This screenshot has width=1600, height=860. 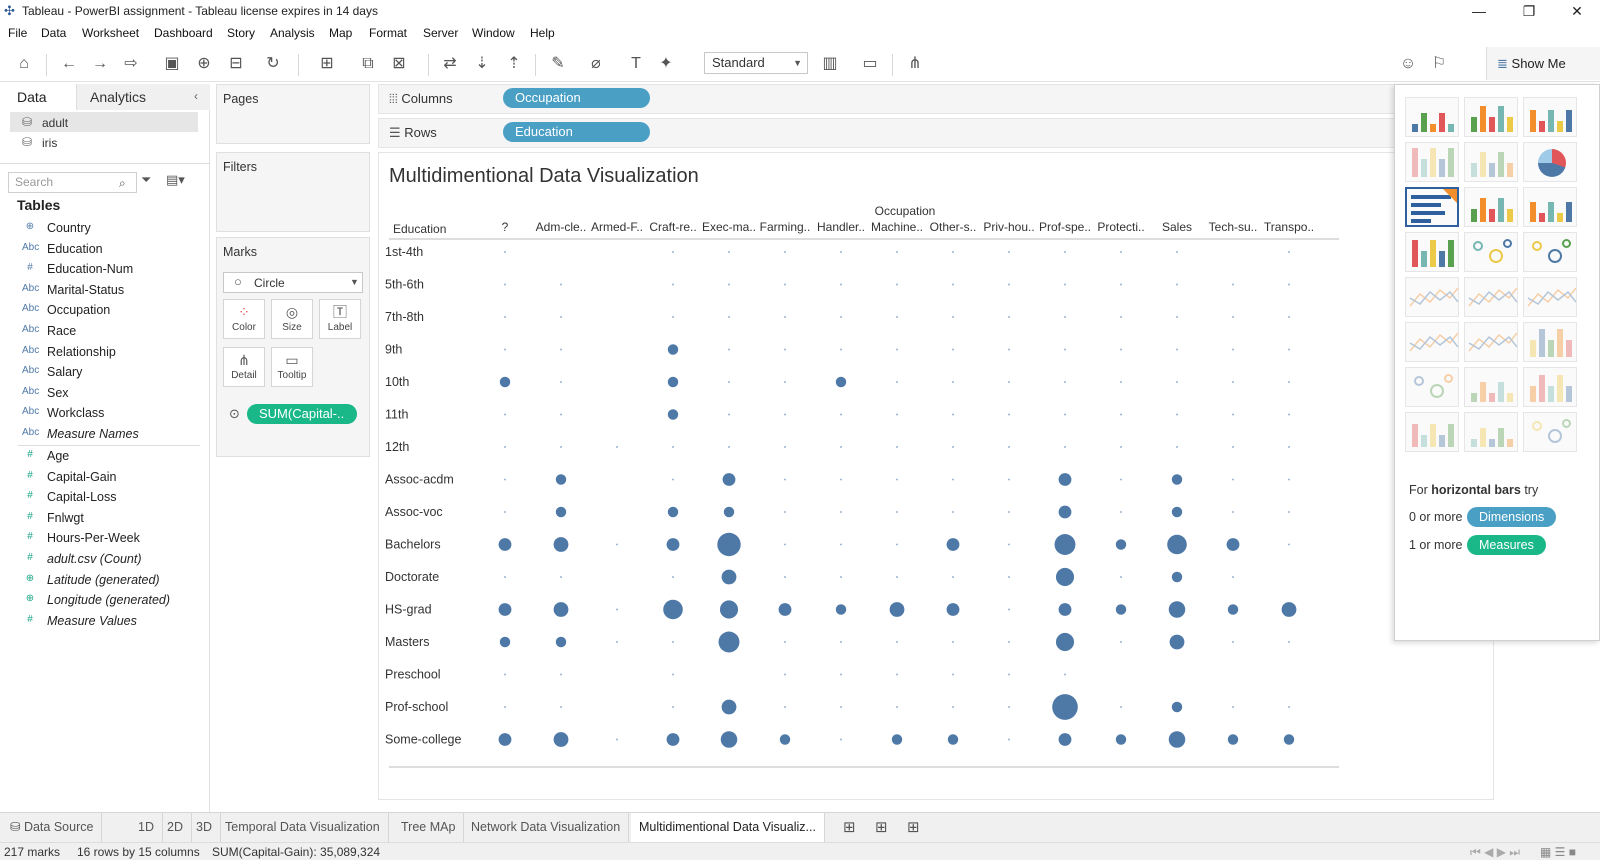 I want to click on chart-type-discrete-lines, so click(x=1491, y=297).